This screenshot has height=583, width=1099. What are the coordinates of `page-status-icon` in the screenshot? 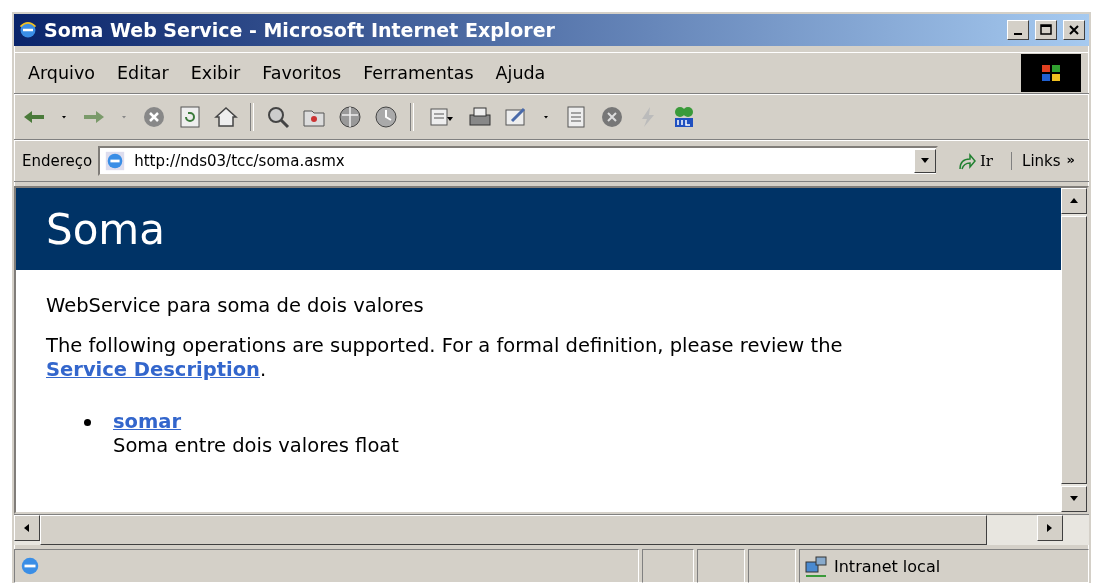 It's located at (30, 566).